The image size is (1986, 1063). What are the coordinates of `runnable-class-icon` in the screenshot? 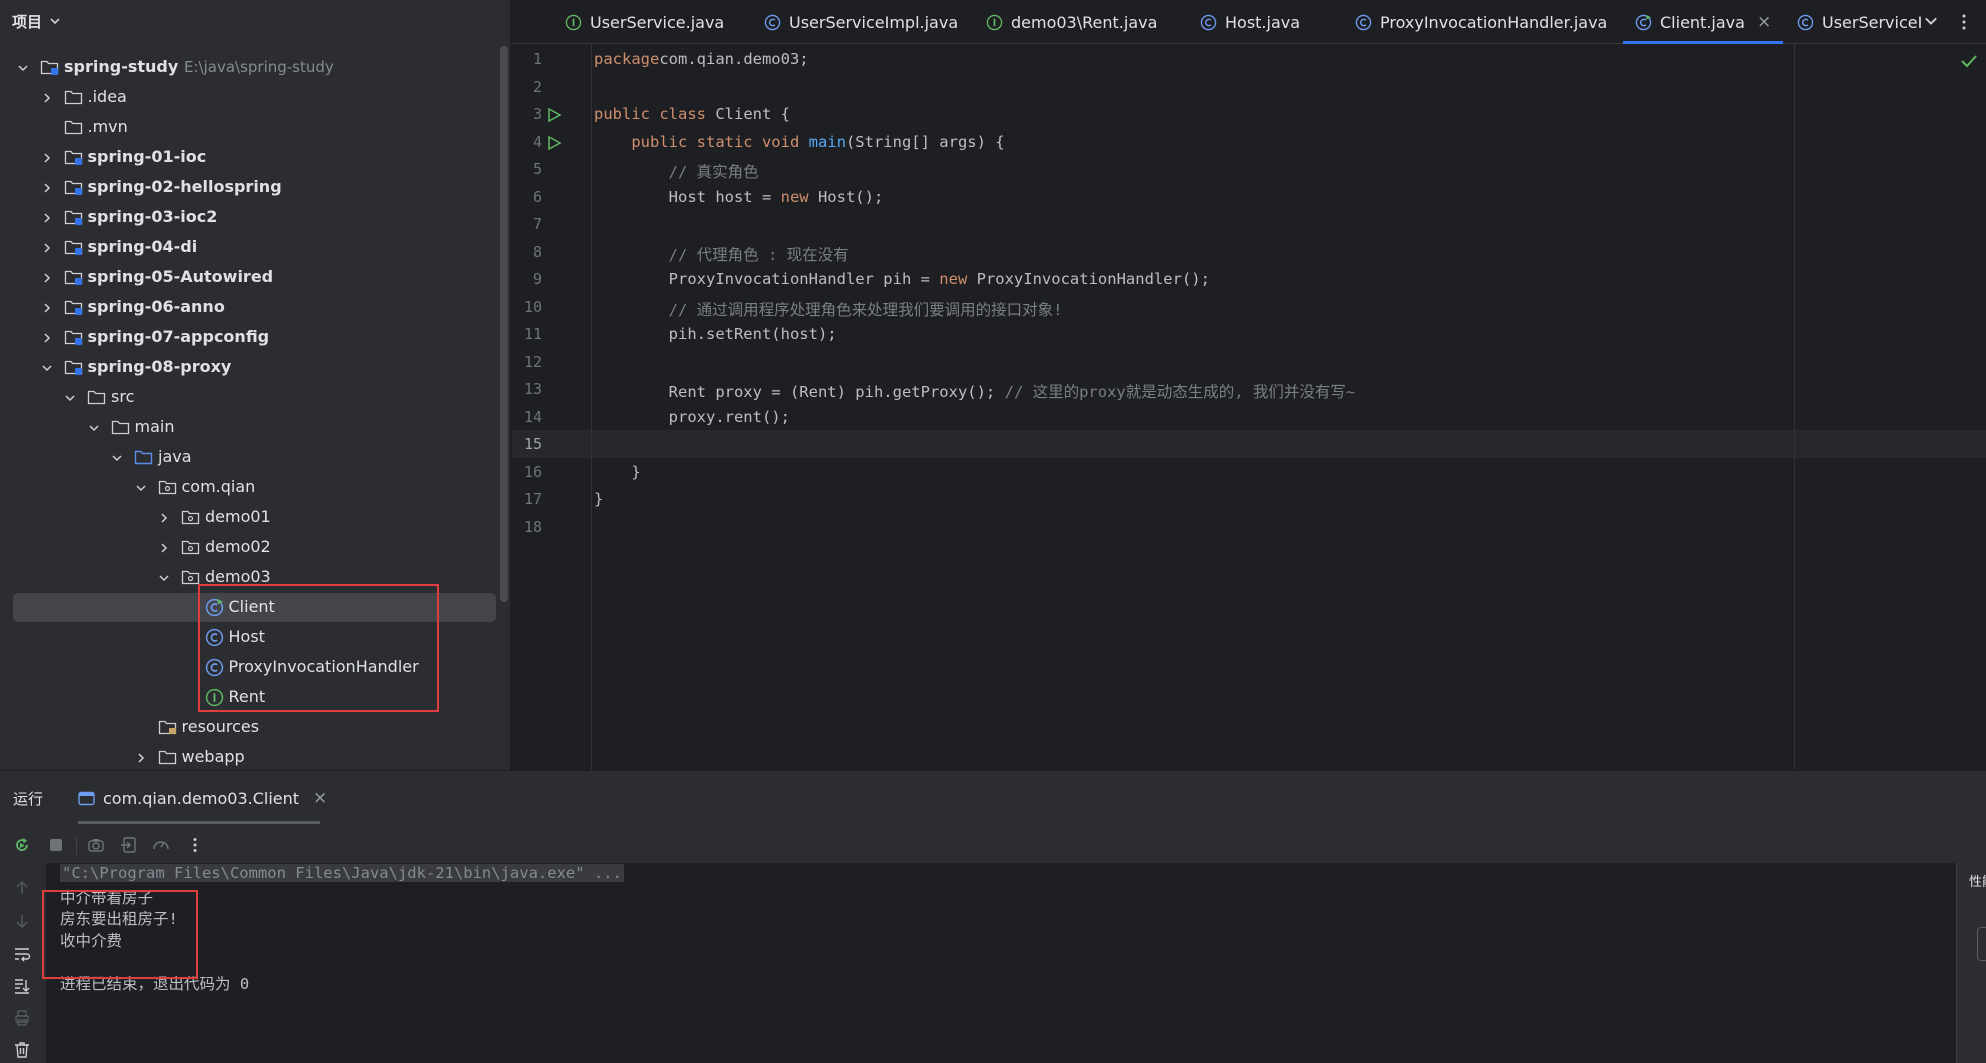 It's located at (1643, 22).